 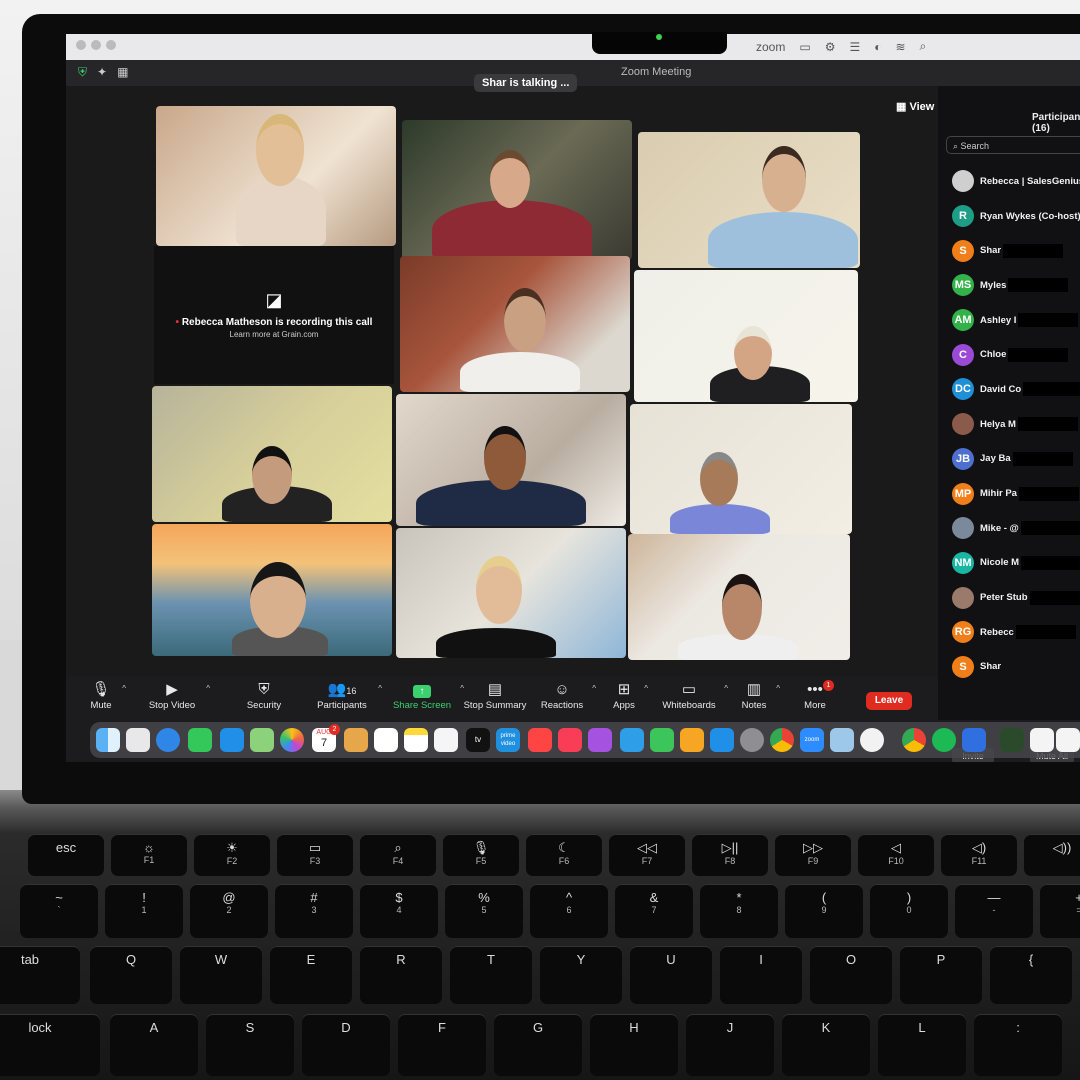 I want to click on keyboard-key: ◁)), so click(x=1052, y=855).